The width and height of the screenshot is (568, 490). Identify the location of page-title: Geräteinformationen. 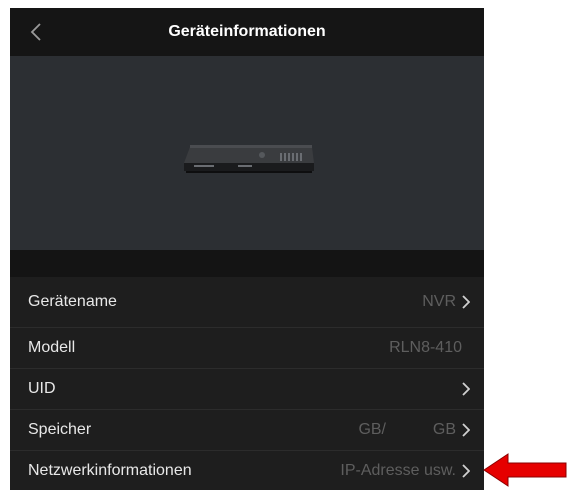
(247, 31).